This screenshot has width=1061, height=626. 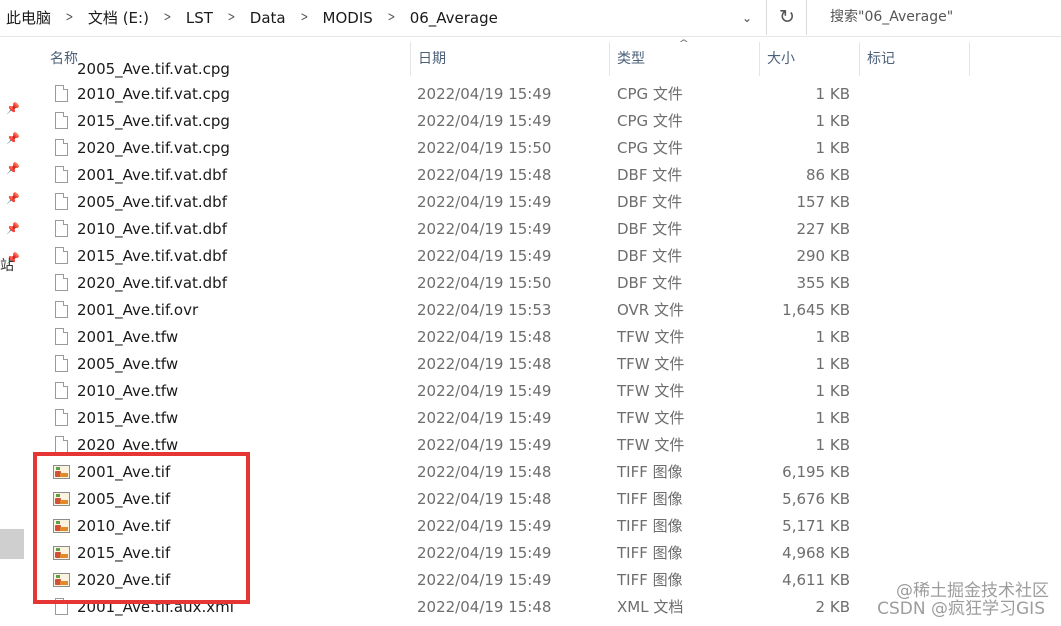 What do you see at coordinates (128, 418) in the screenshot?
I see `file-name: 2015_Ave.tfw` at bounding box center [128, 418].